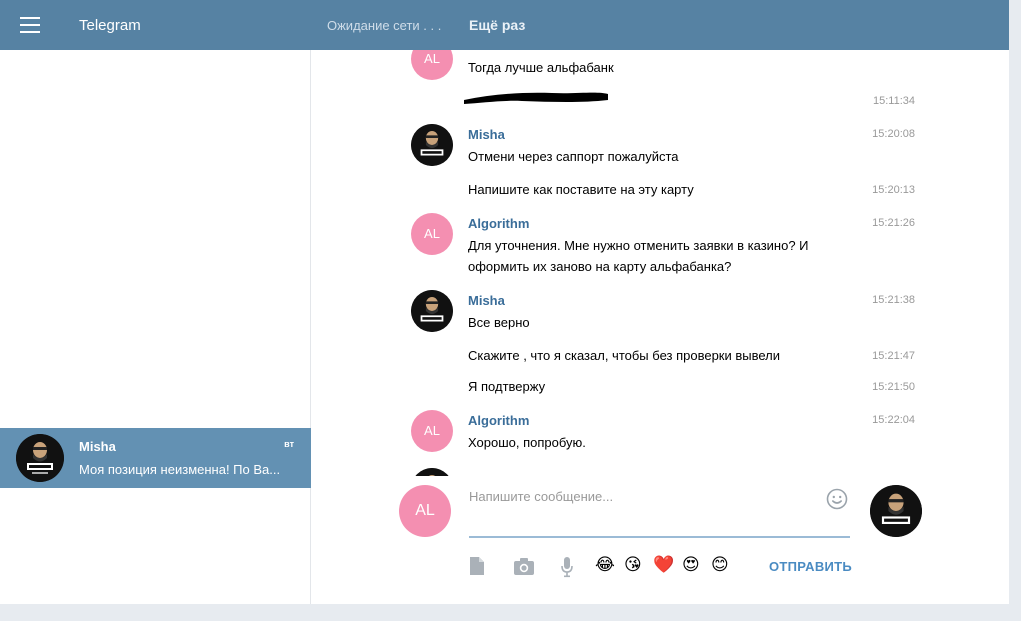 The width and height of the screenshot is (1021, 621). I want to click on emoji-smile: 😊, so click(720, 565).